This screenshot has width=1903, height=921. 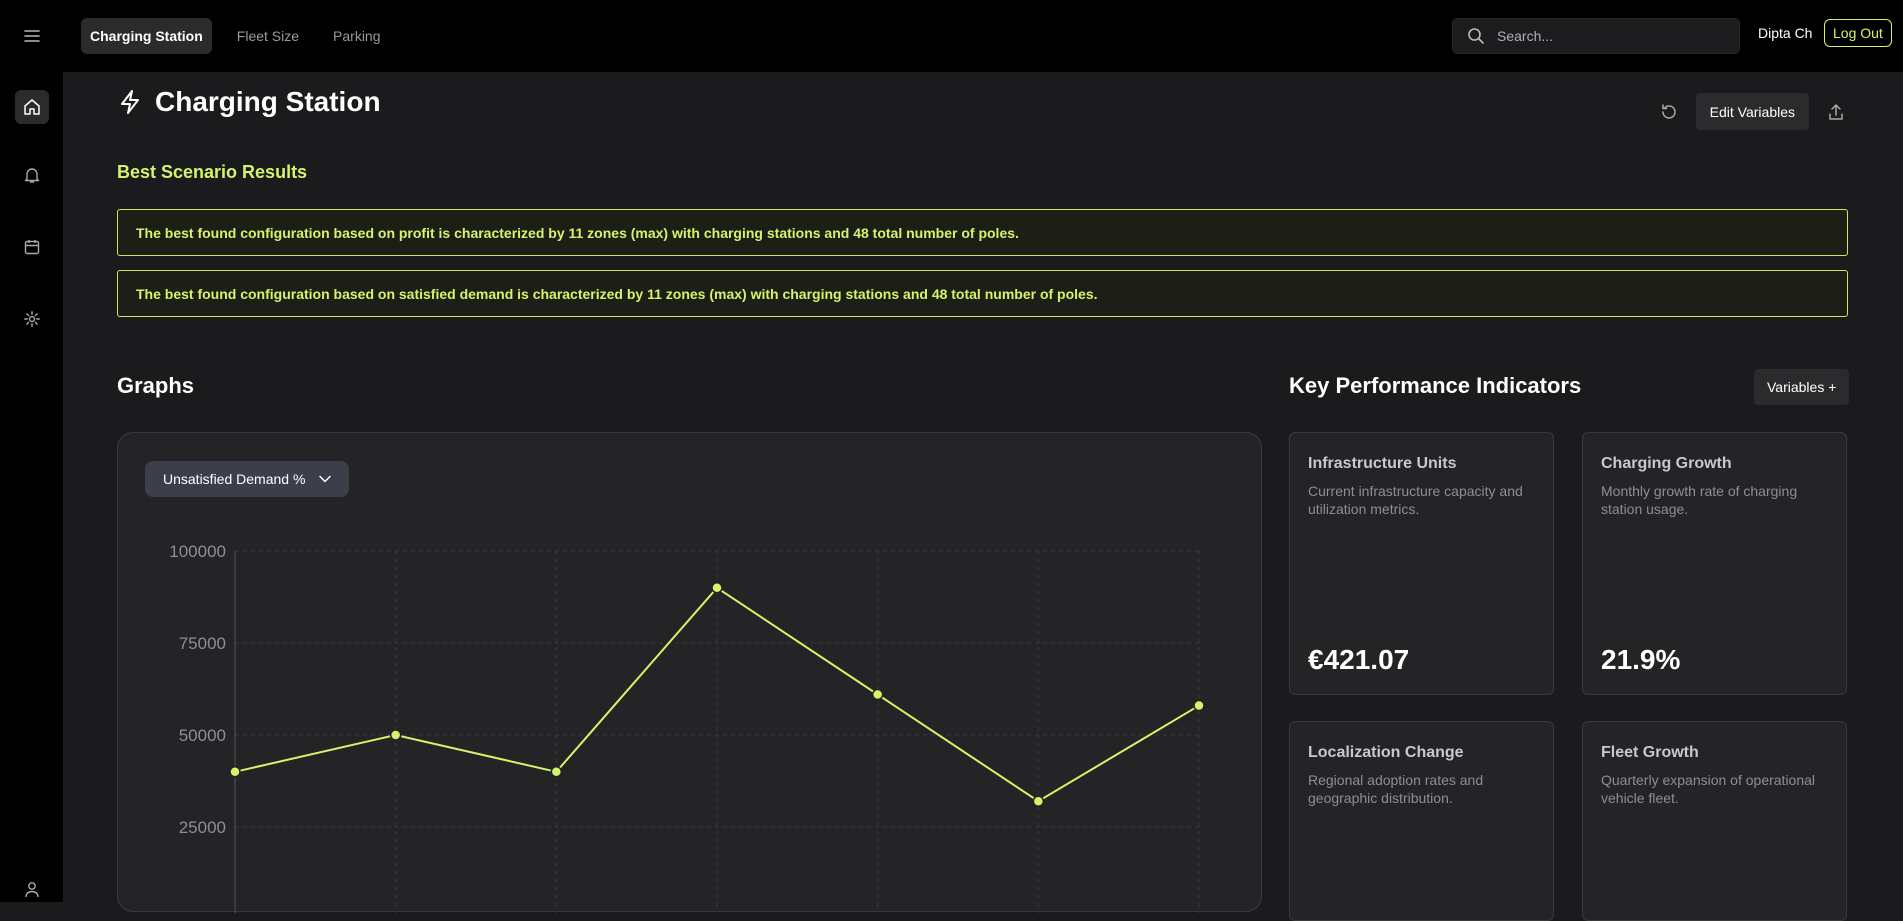 What do you see at coordinates (1607, 36) in the screenshot?
I see `search-input` at bounding box center [1607, 36].